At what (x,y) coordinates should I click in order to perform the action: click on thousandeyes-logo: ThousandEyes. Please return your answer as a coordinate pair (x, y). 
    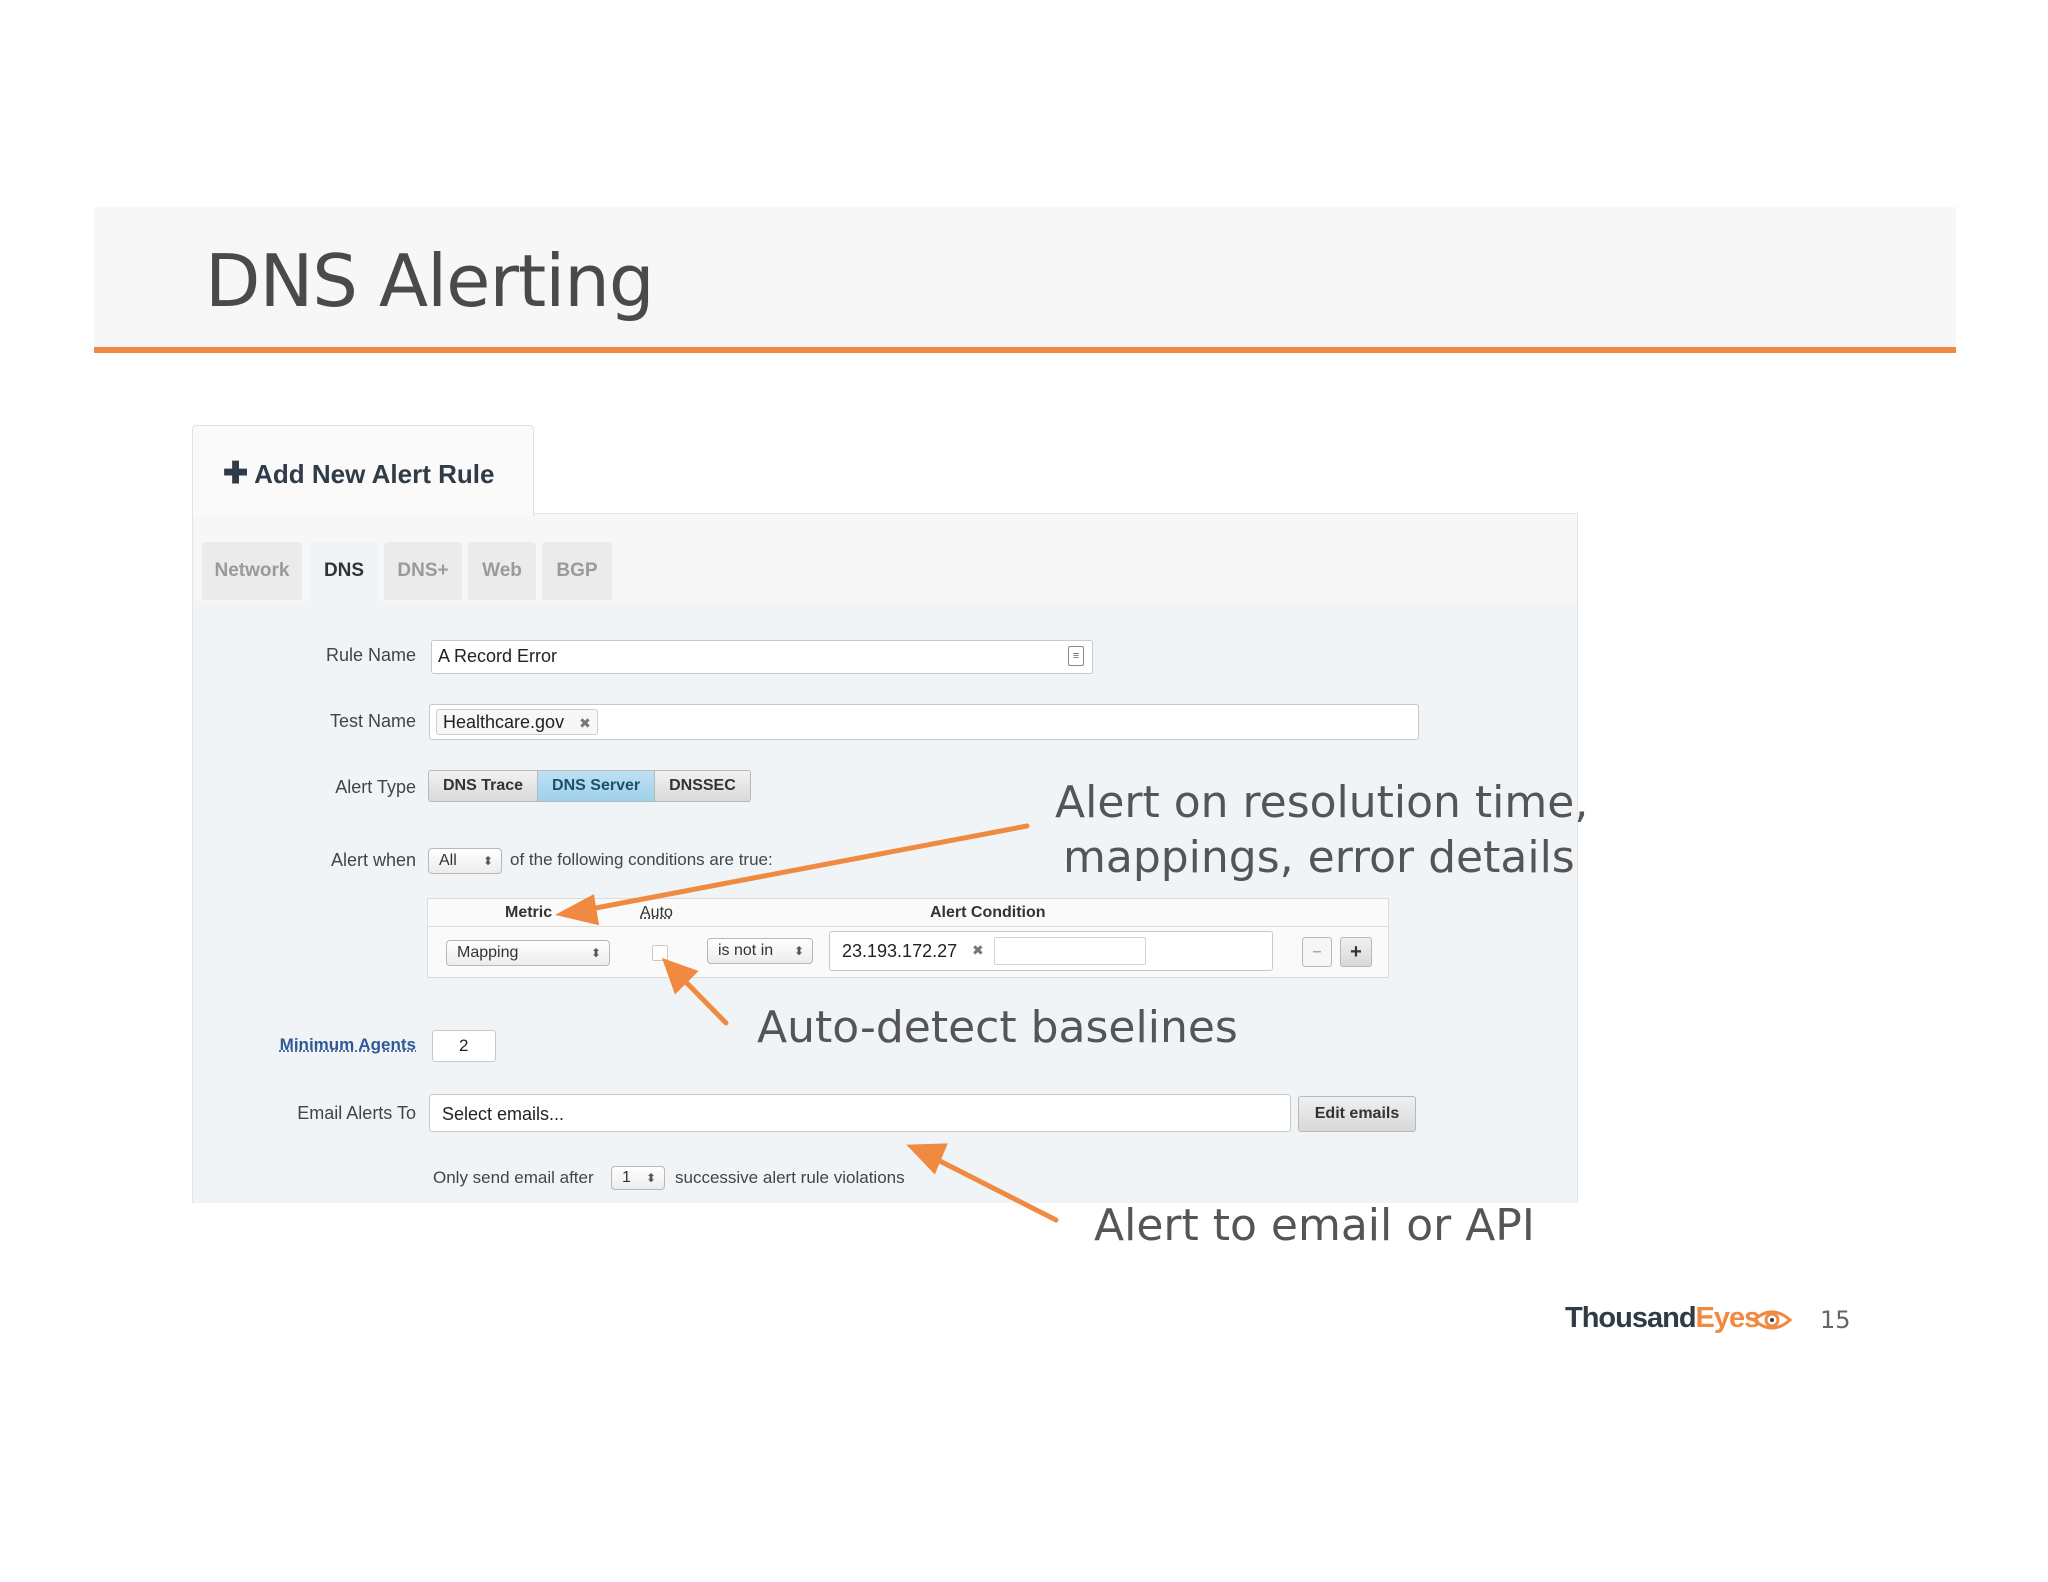
    Looking at the image, I should click on (1663, 1318).